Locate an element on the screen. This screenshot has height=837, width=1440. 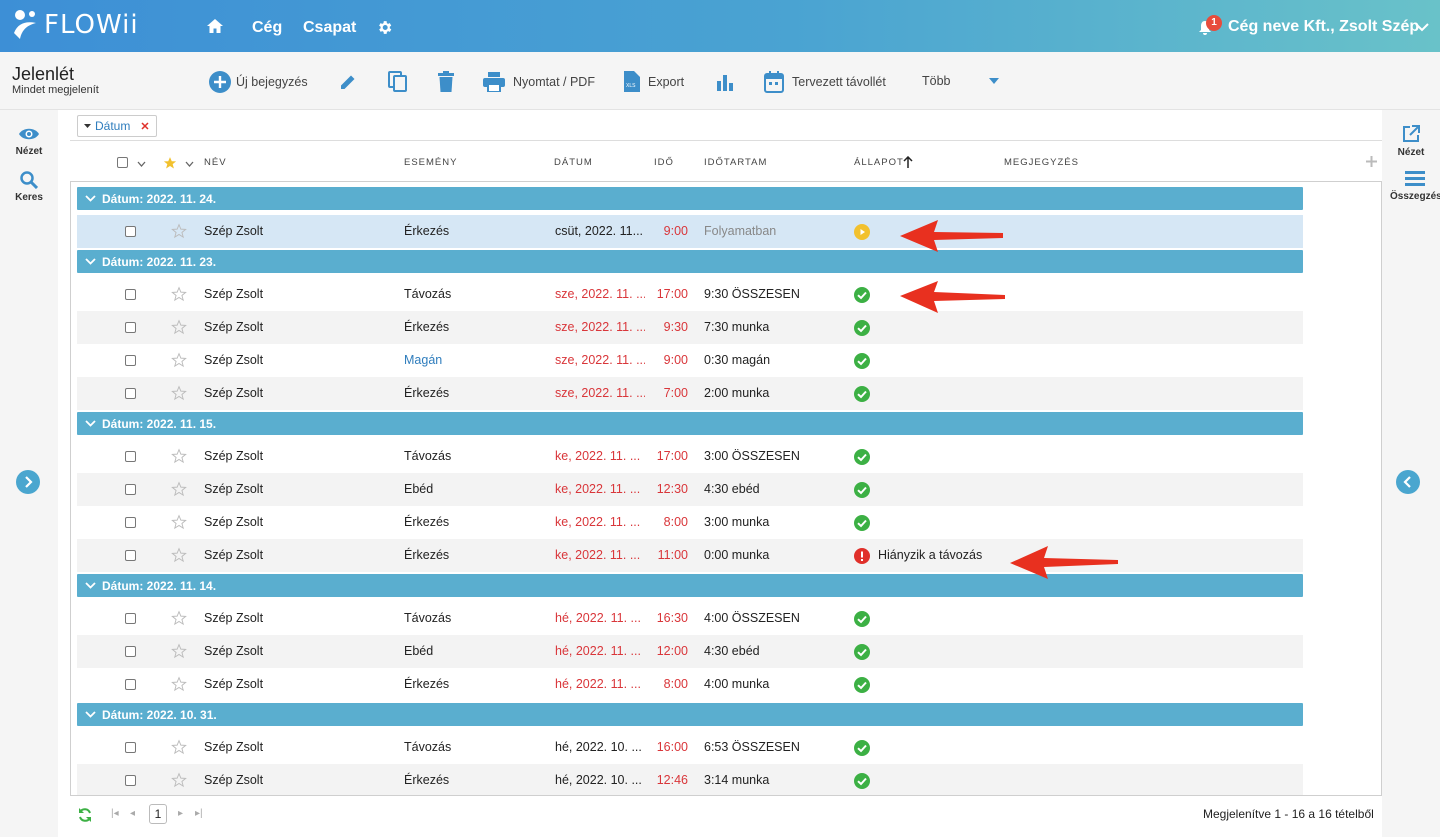
next-page-icon: ▸ is located at coordinates (180, 813).